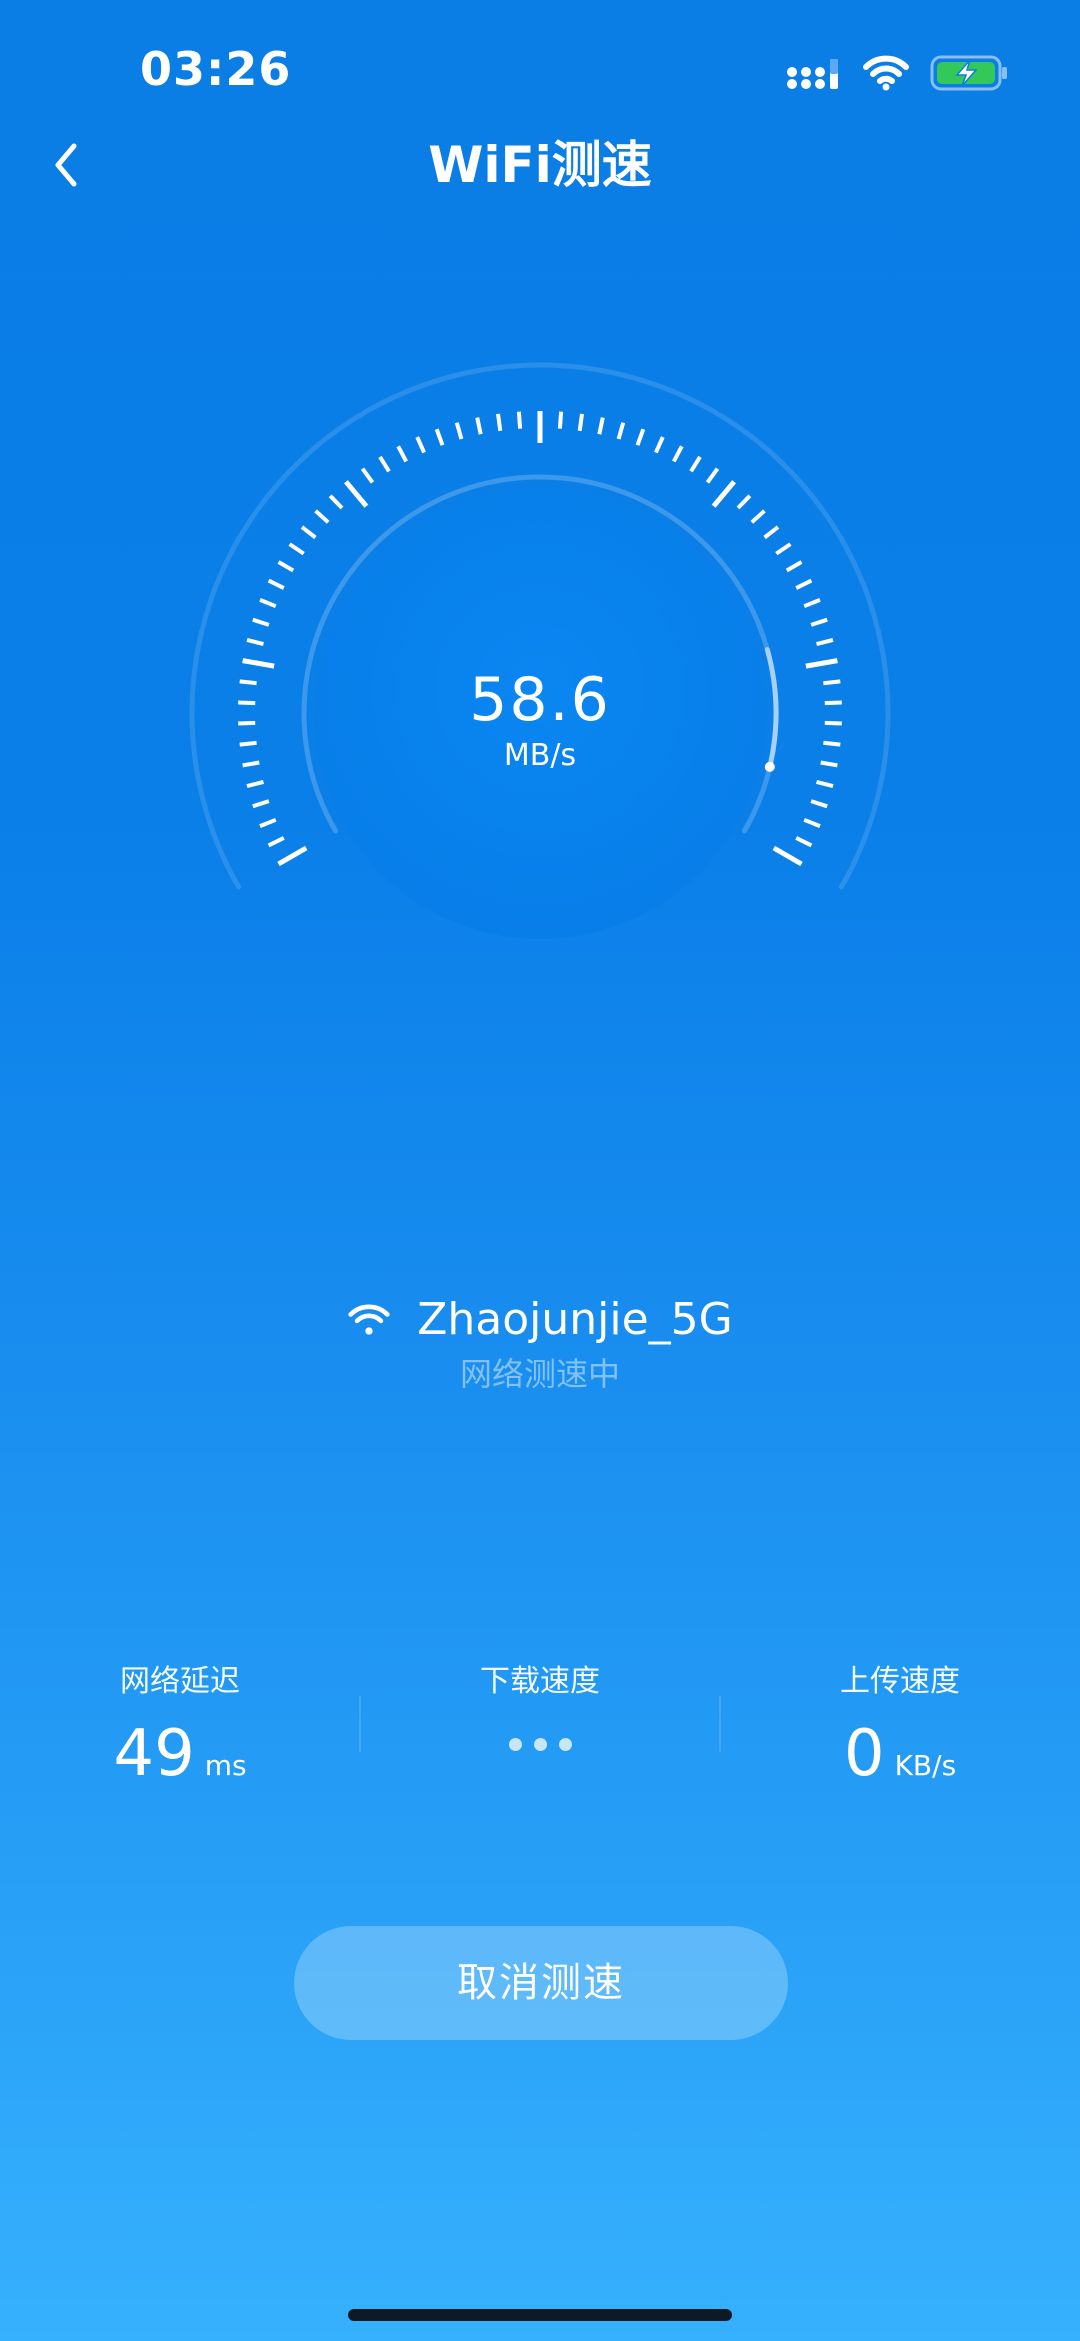 This screenshot has width=1080, height=2341. I want to click on status-icons, so click(898, 73).